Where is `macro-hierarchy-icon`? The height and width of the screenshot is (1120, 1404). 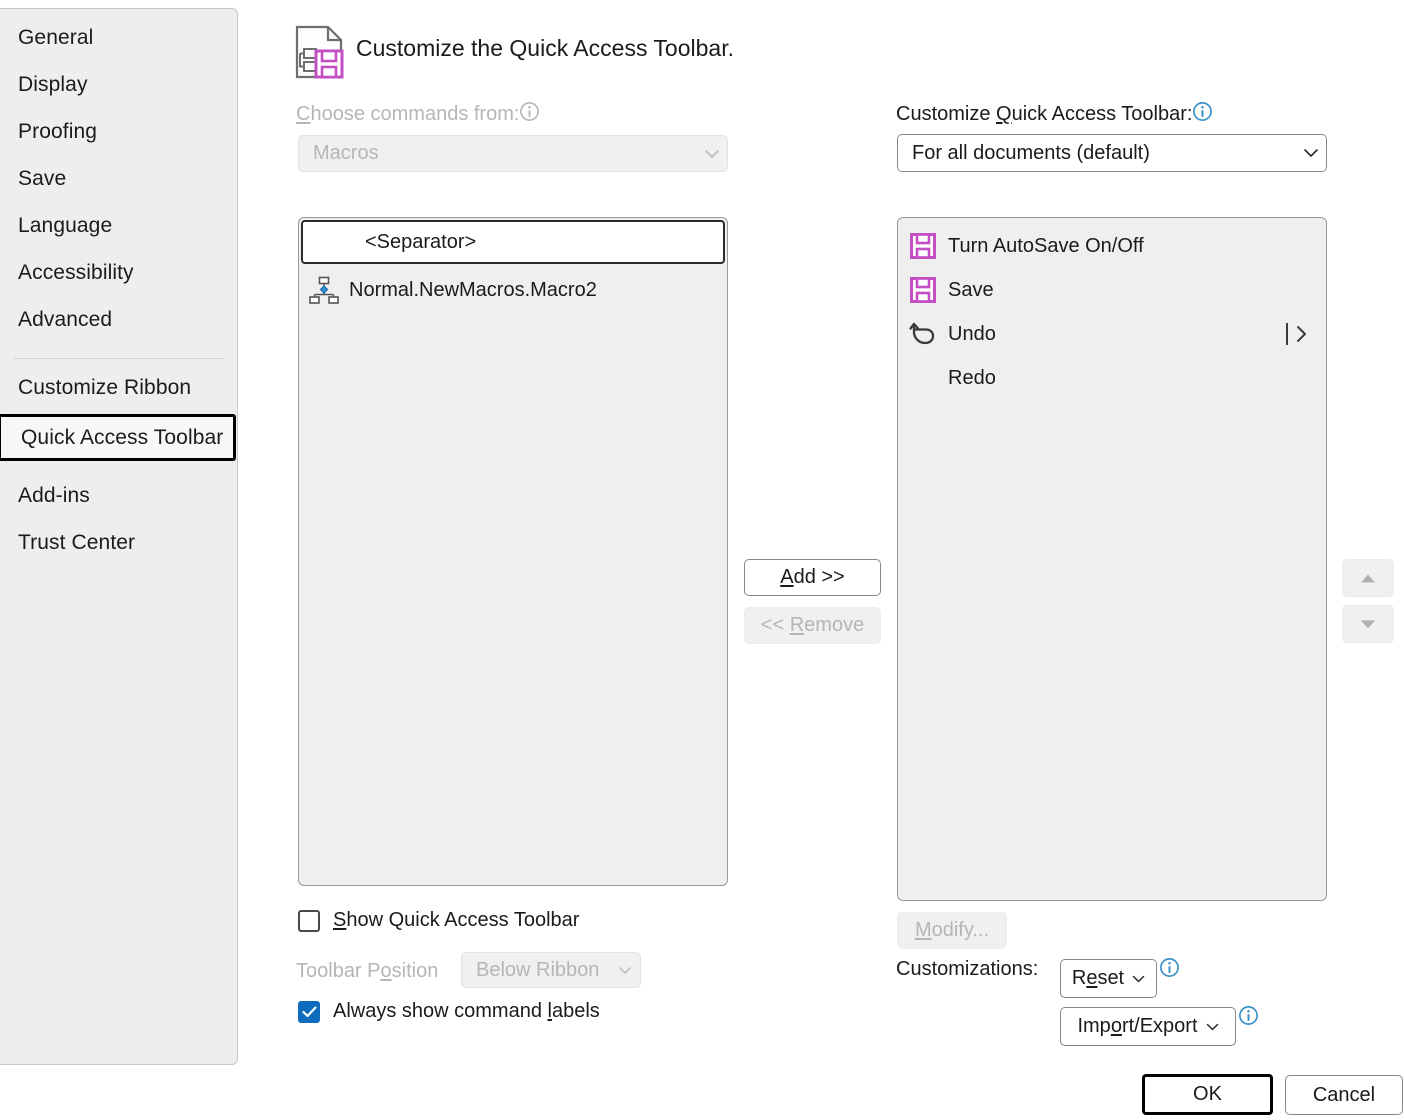 macro-hierarchy-icon is located at coordinates (324, 290).